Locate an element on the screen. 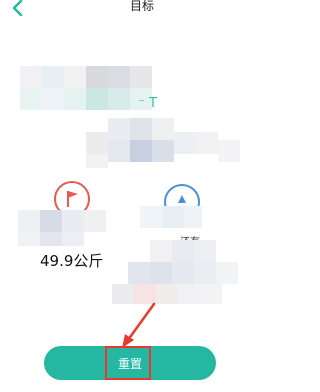 This screenshot has height=392, width=320. fragment-text: ⁻ T is located at coordinates (147, 103).